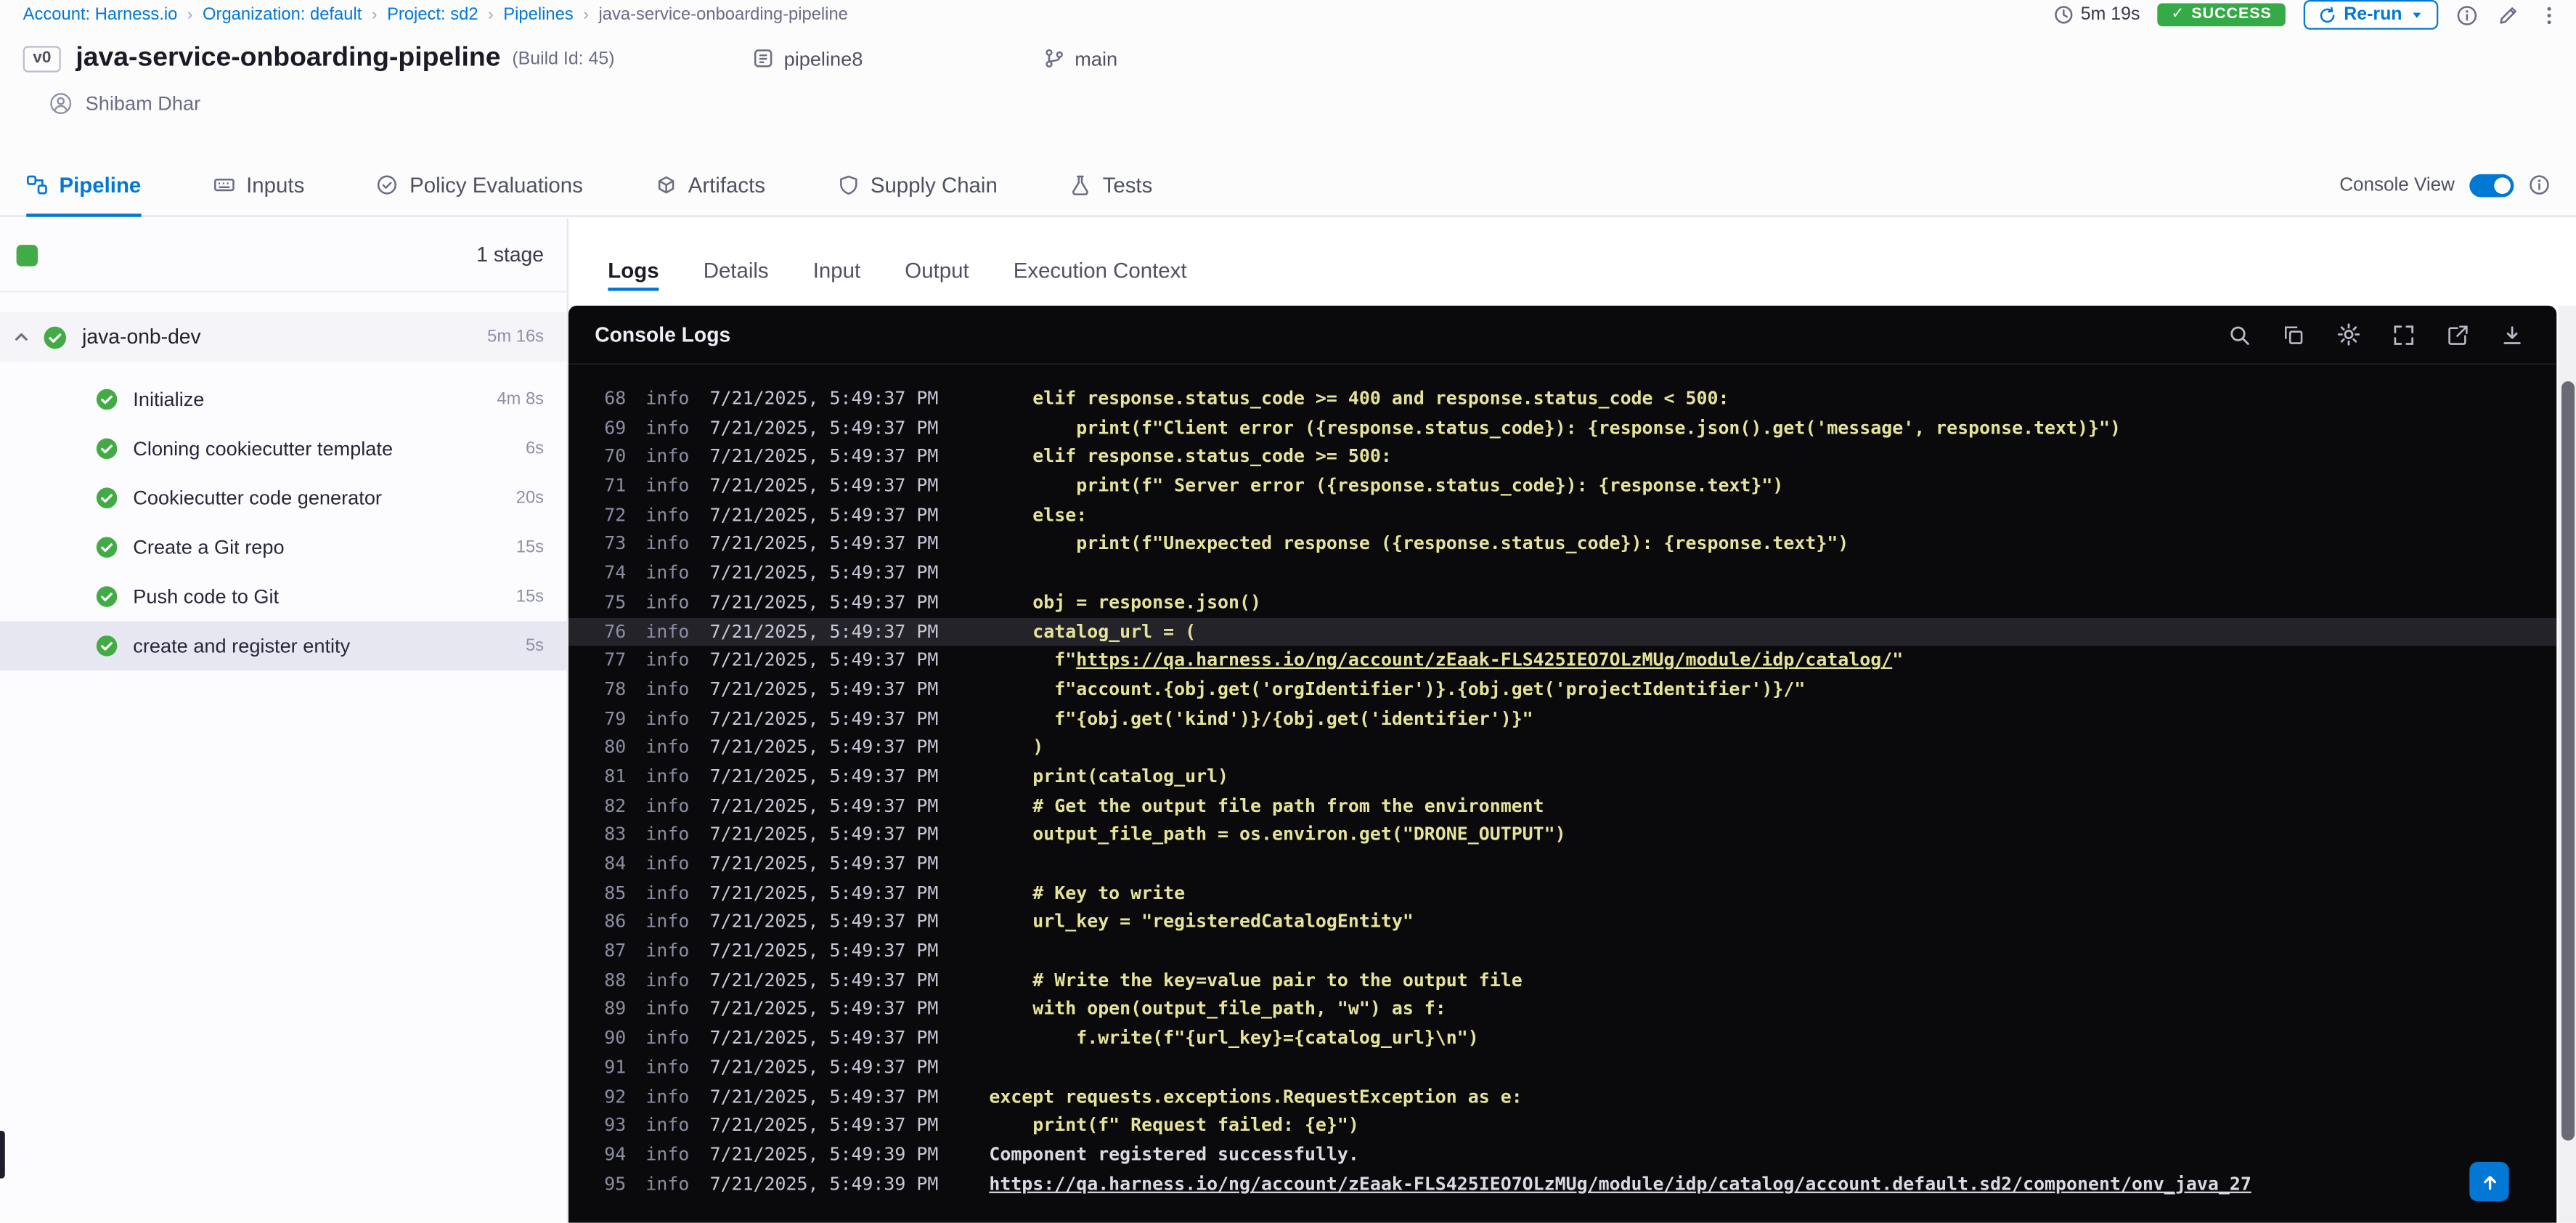 This screenshot has height=1223, width=2576. What do you see at coordinates (2548, 14) in the screenshot?
I see `more-icon` at bounding box center [2548, 14].